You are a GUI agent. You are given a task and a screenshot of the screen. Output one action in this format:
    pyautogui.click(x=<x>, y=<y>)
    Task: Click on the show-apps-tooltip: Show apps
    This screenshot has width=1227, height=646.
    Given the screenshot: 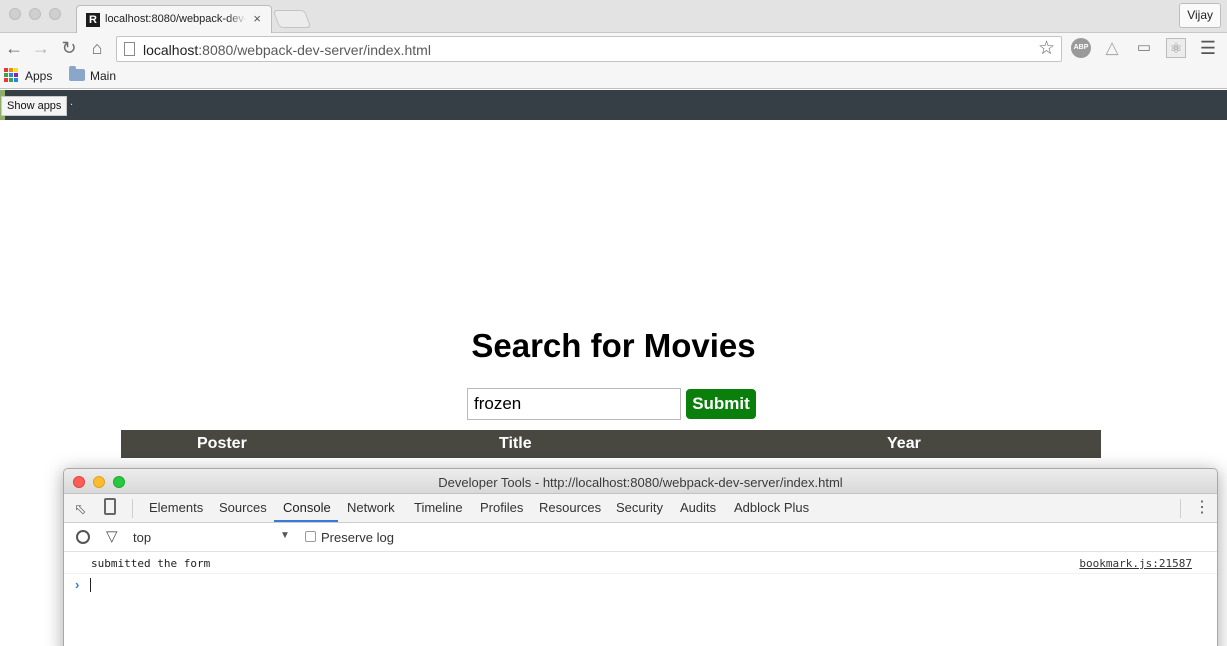 What is the action you would take?
    pyautogui.click(x=34, y=106)
    